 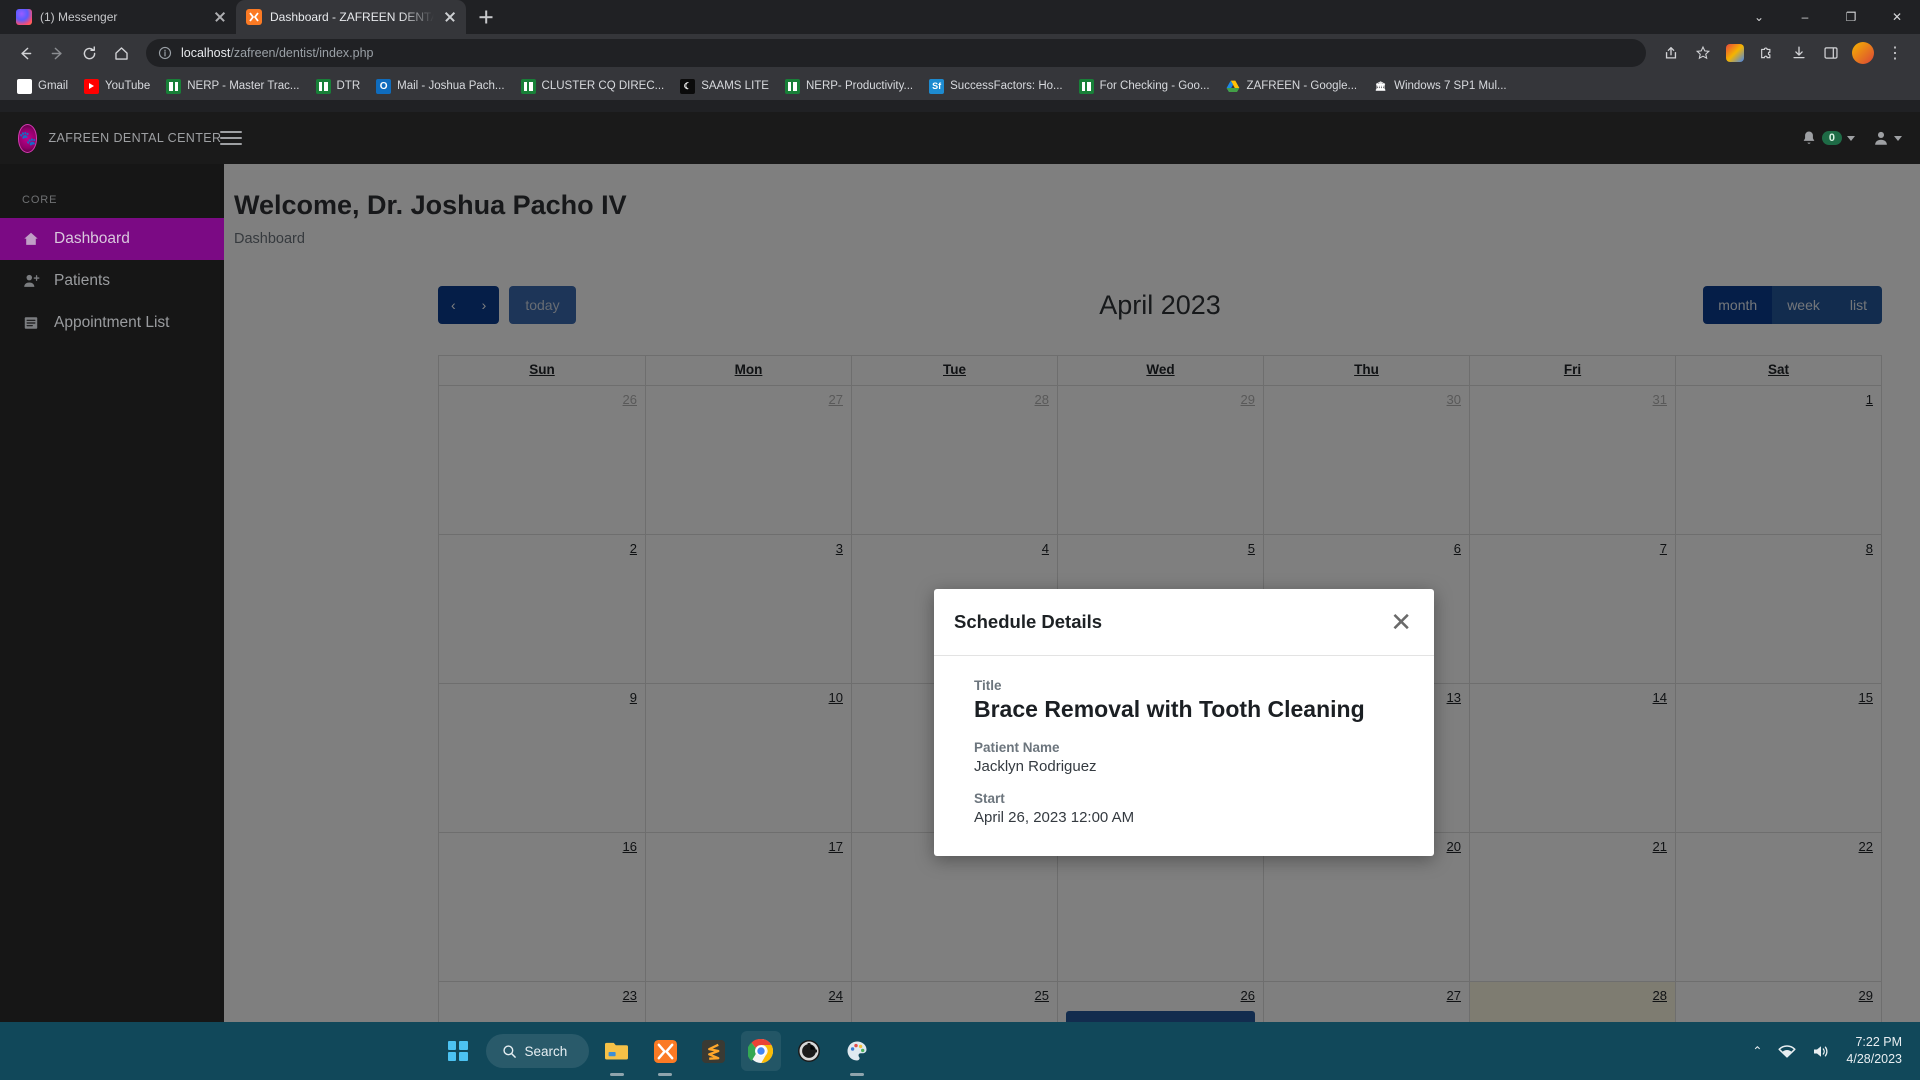 I want to click on sidebar-item-dashboard: Dashboard, so click(x=112, y=239).